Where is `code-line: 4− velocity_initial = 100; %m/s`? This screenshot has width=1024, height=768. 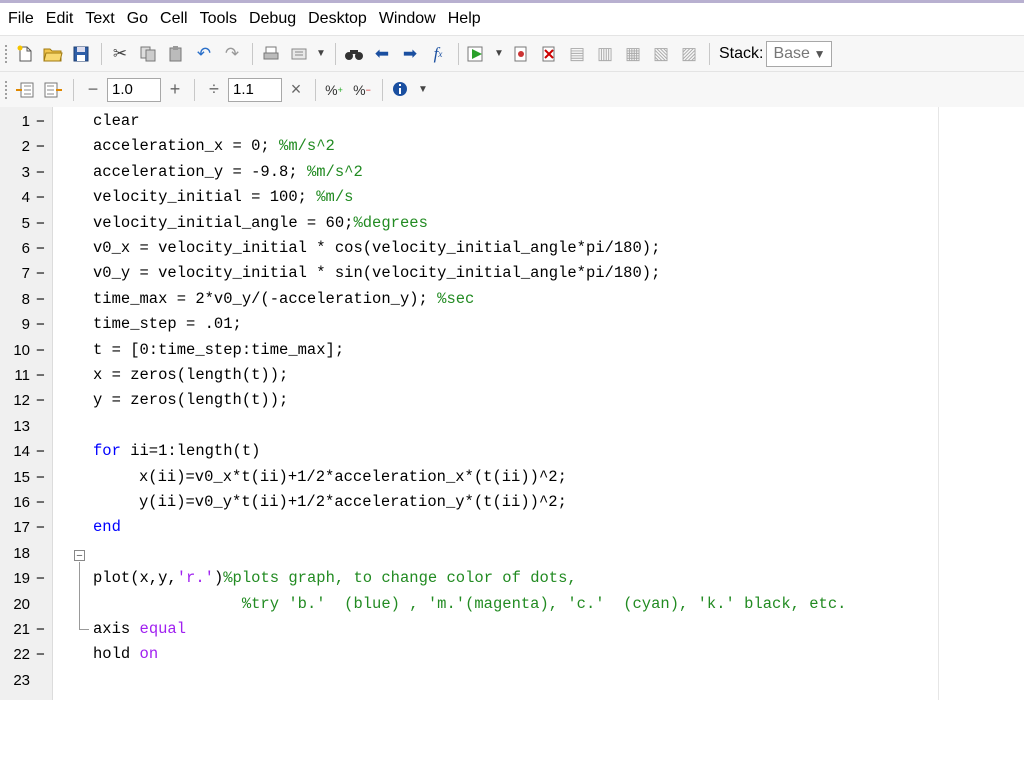 code-line: 4− velocity_initial = 100; %m/s is located at coordinates (500, 197).